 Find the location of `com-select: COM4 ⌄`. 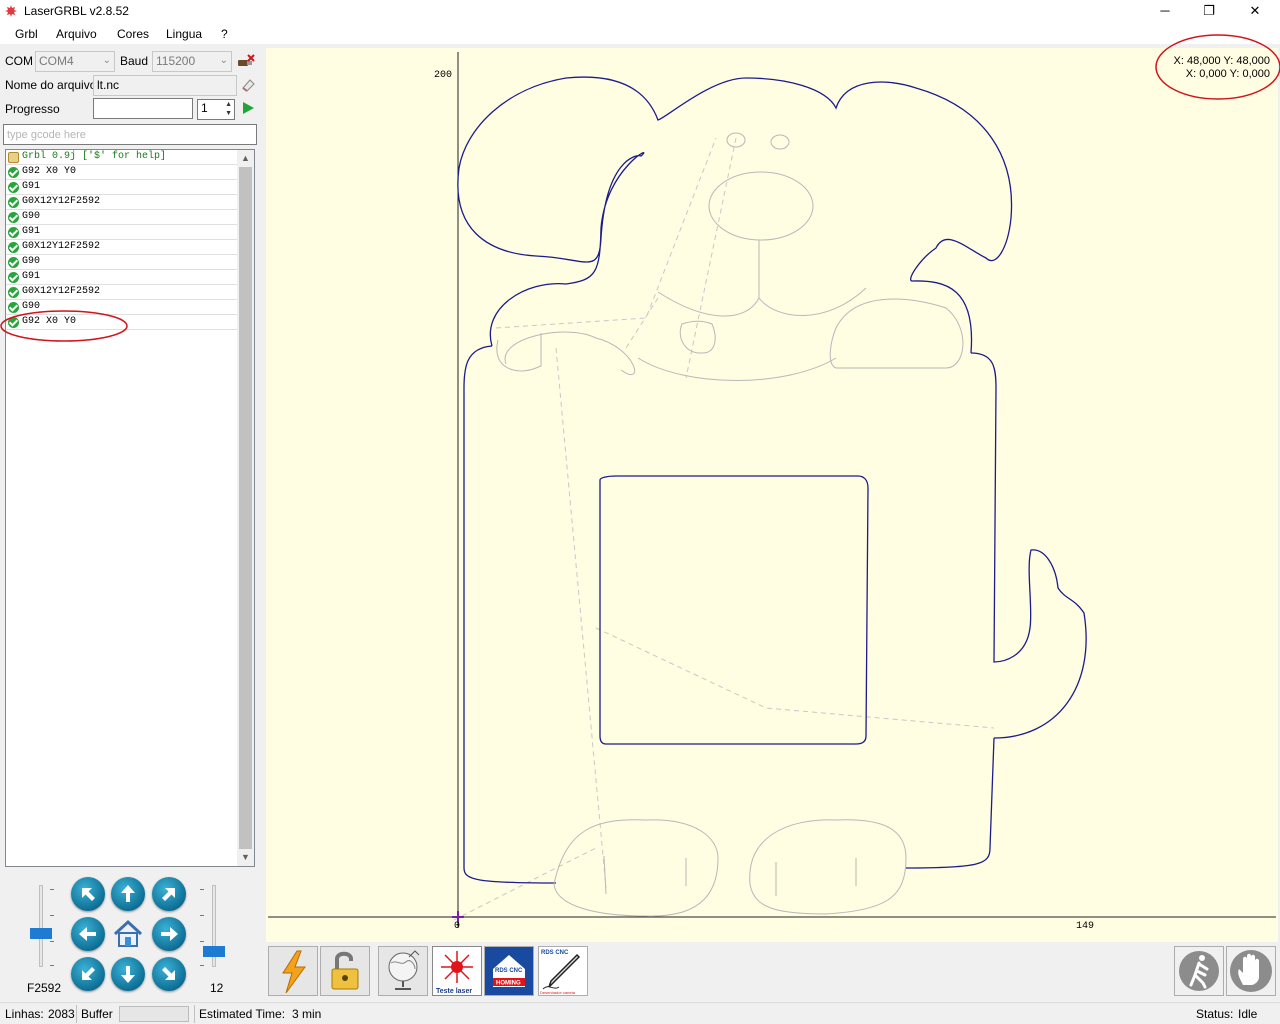

com-select: COM4 ⌄ is located at coordinates (75, 61).